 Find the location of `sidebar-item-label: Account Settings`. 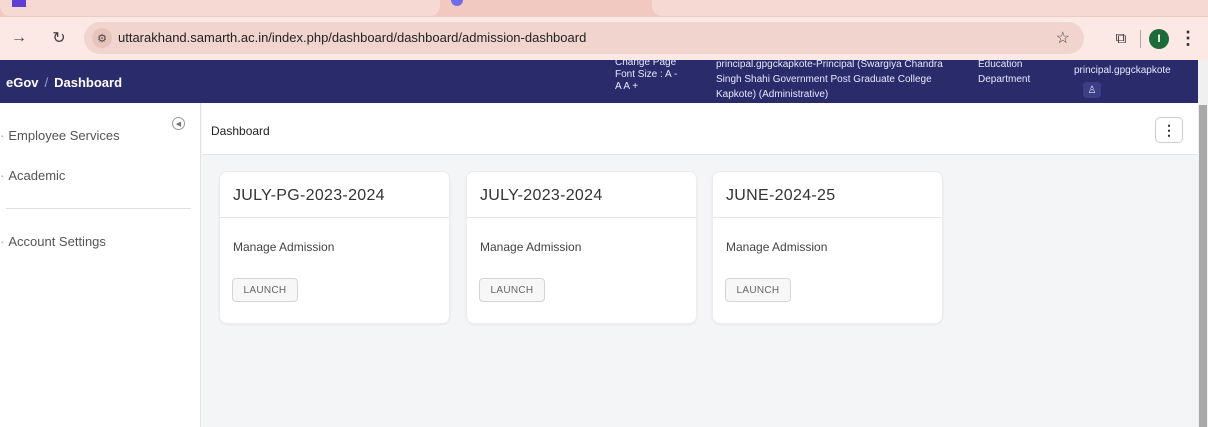

sidebar-item-label: Account Settings is located at coordinates (57, 241).